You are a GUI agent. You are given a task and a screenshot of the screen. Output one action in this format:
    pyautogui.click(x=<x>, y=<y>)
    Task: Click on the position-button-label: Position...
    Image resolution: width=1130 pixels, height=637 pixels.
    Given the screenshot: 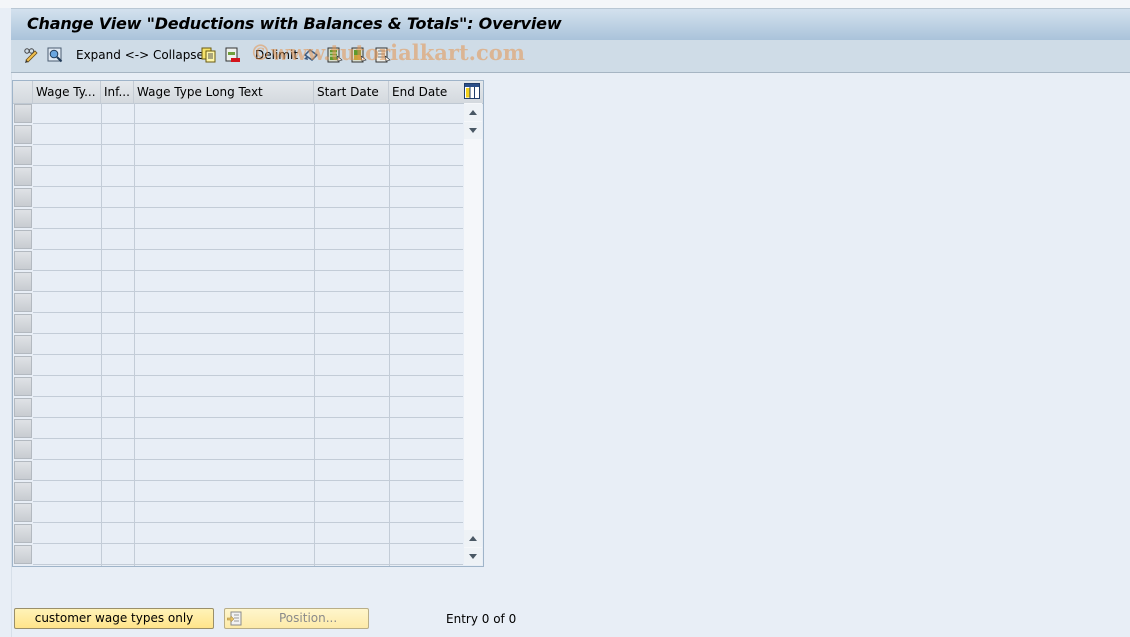 What is the action you would take?
    pyautogui.click(x=308, y=618)
    